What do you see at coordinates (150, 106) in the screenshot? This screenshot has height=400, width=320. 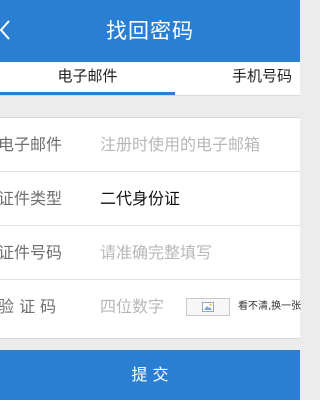 I see `spacer-top` at bounding box center [150, 106].